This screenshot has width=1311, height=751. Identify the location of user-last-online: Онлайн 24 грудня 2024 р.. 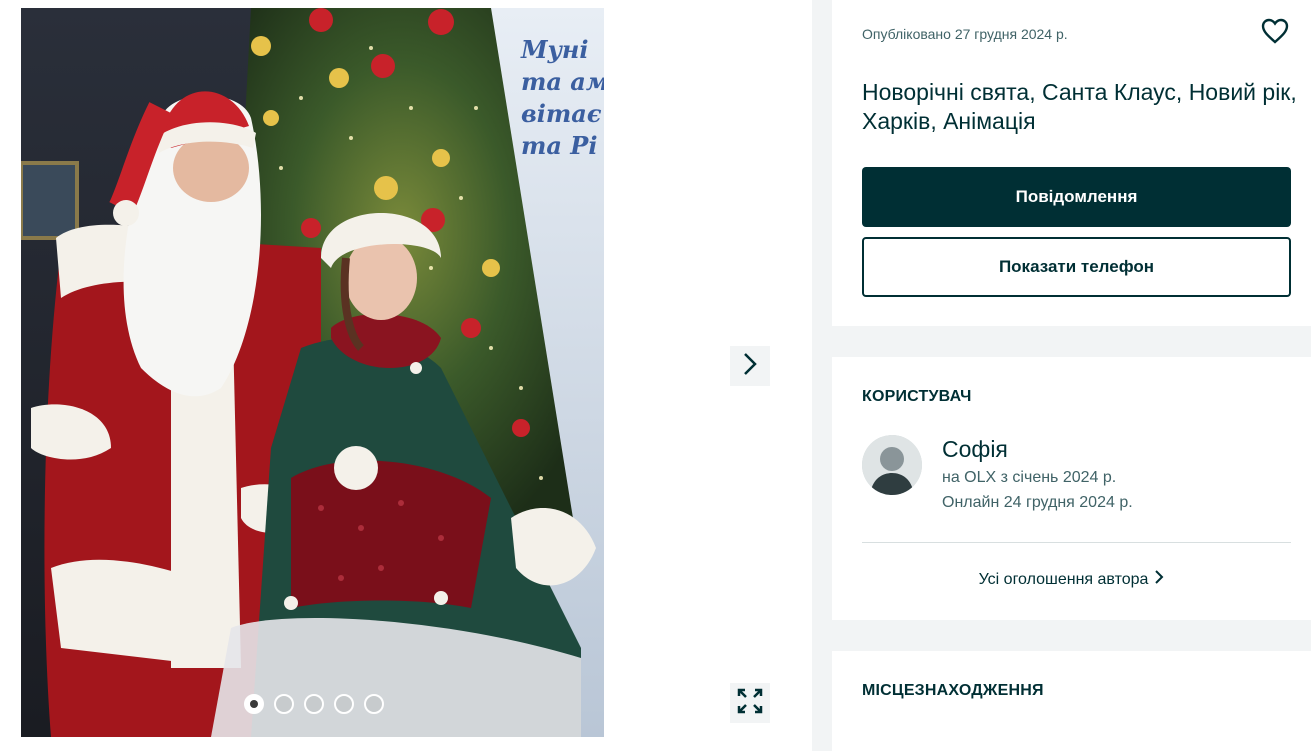
(1037, 502).